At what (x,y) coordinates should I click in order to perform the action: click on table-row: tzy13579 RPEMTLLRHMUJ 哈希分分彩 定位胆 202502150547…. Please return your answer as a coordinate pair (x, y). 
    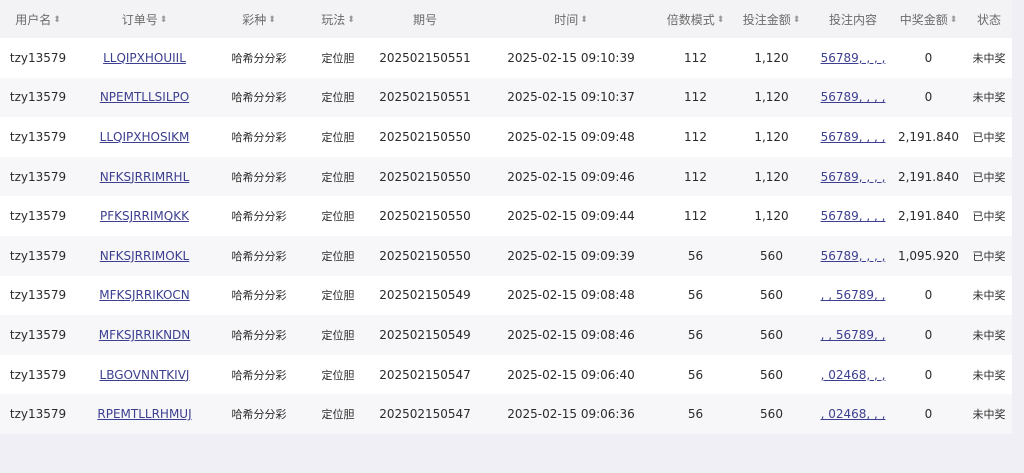
    Looking at the image, I should click on (506, 414).